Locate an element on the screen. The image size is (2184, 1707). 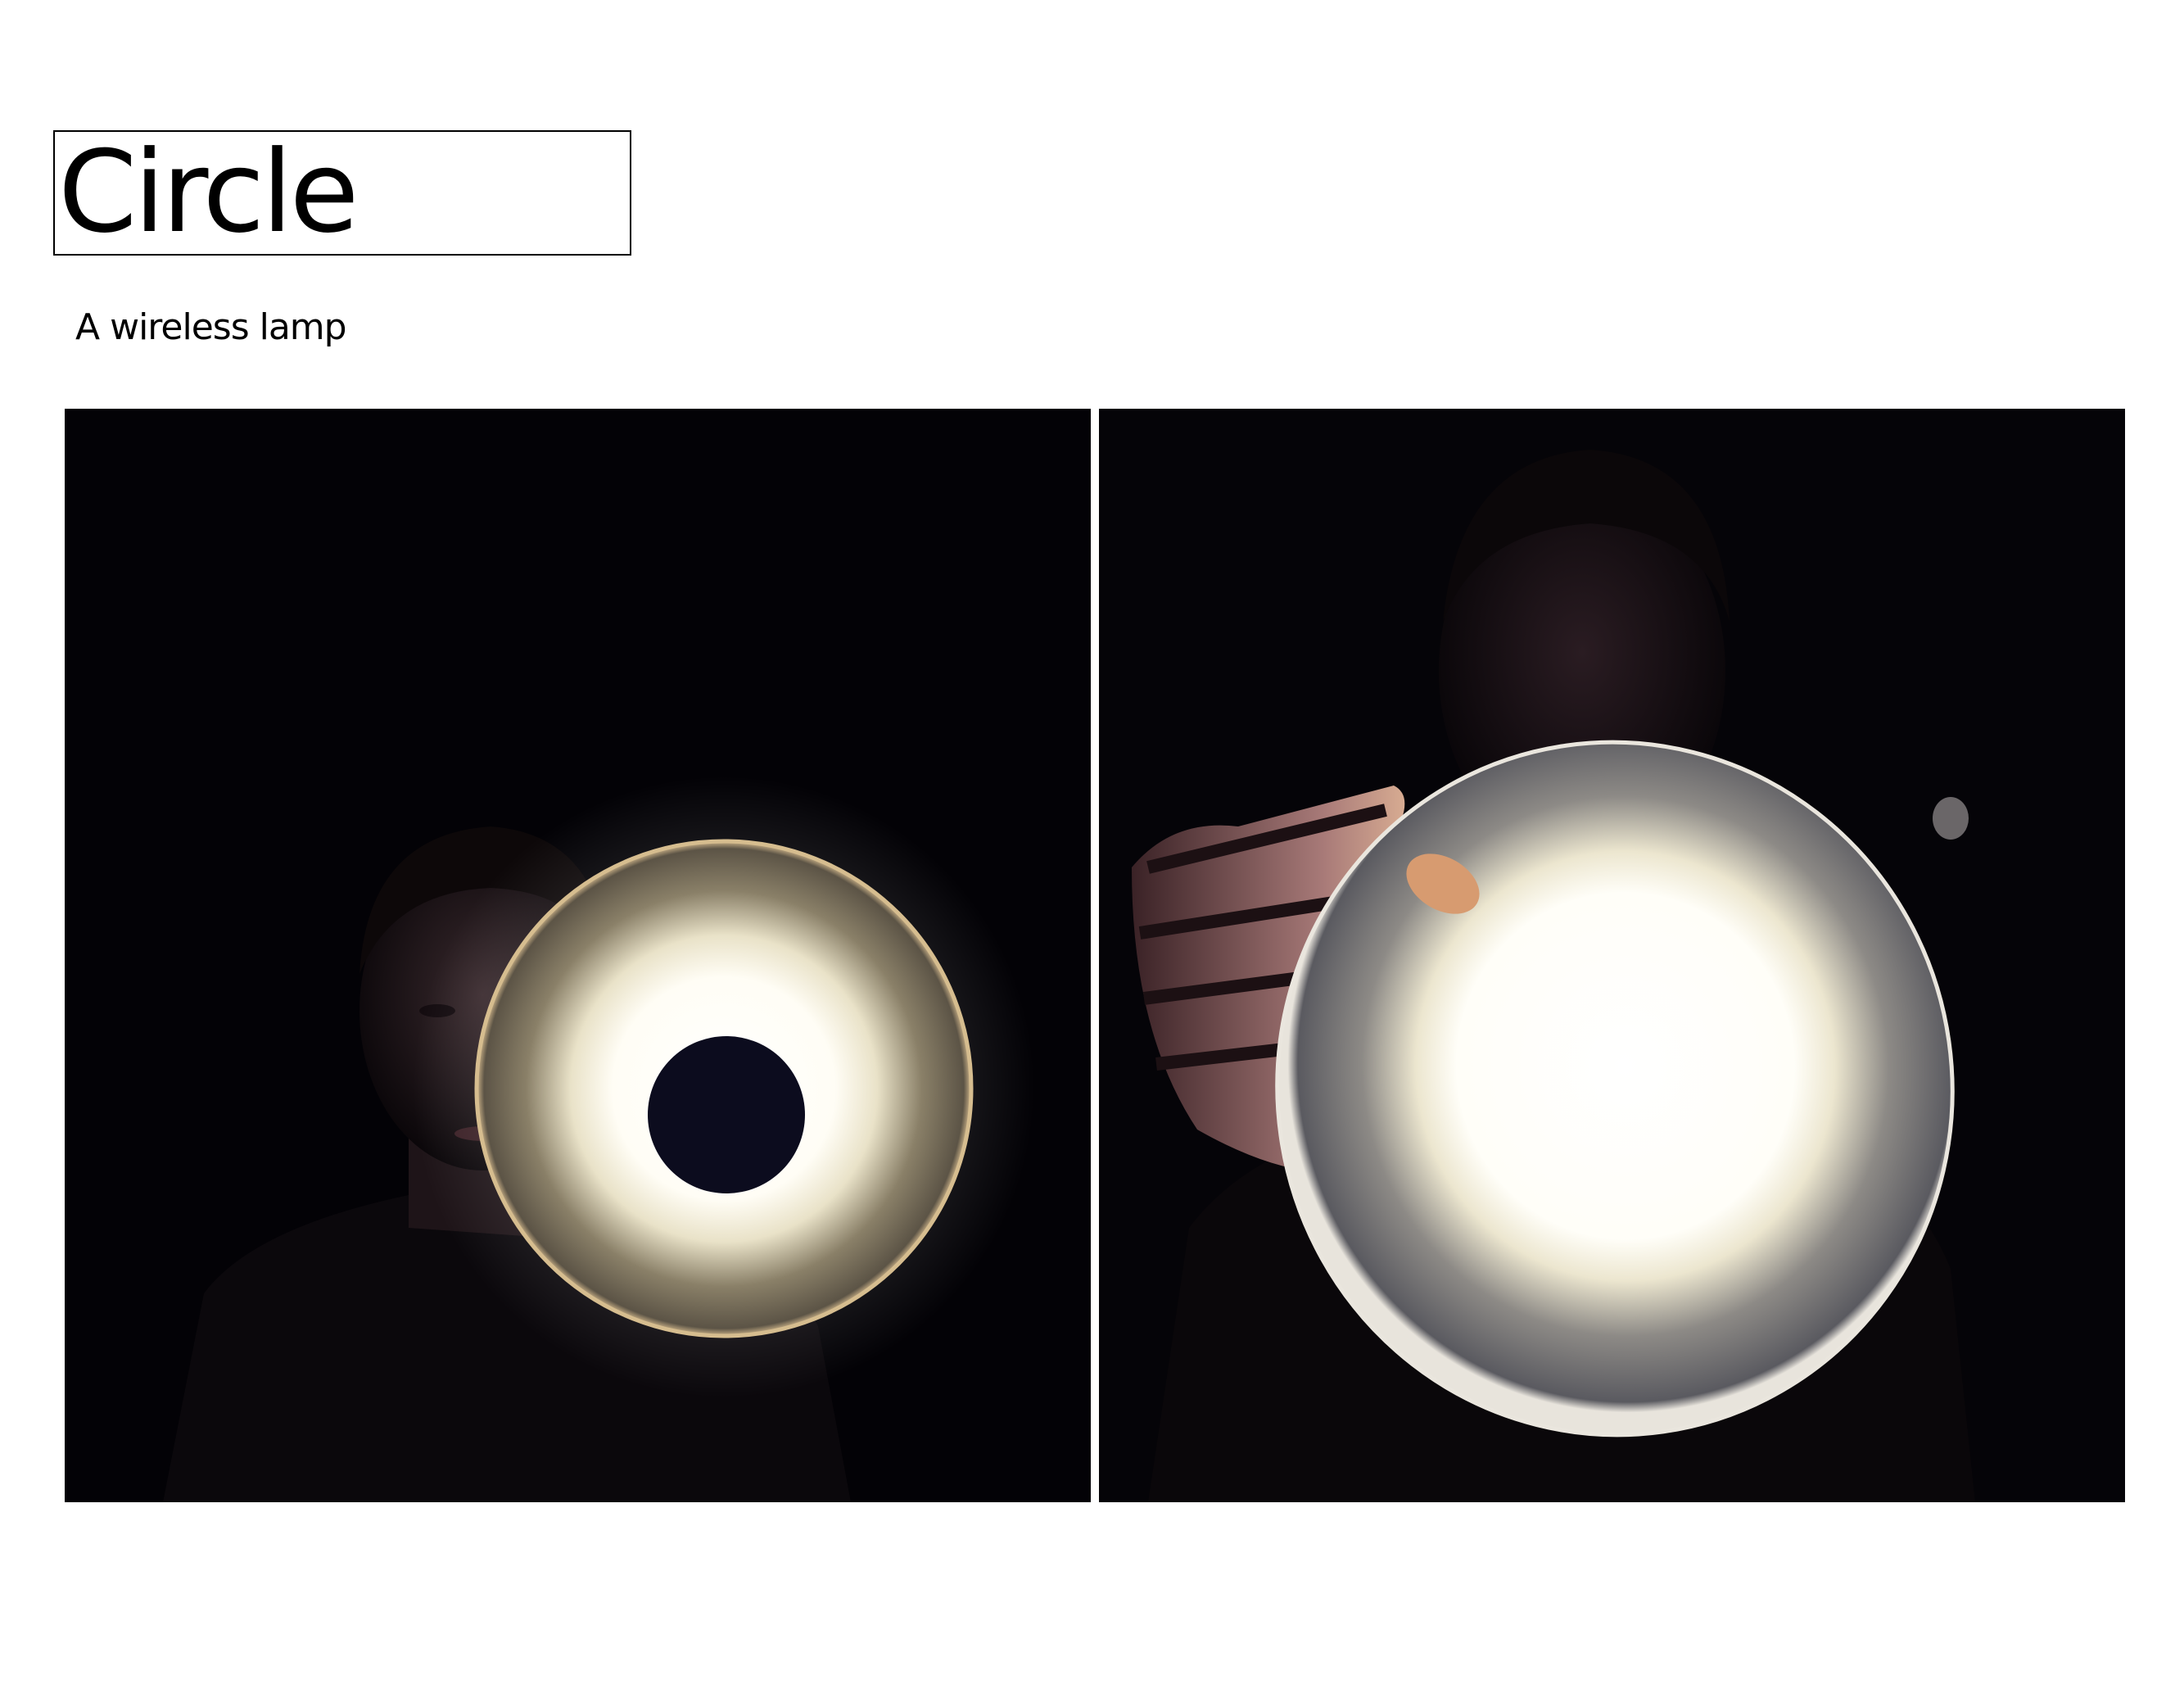
page-title: Circle is located at coordinates (208, 193).